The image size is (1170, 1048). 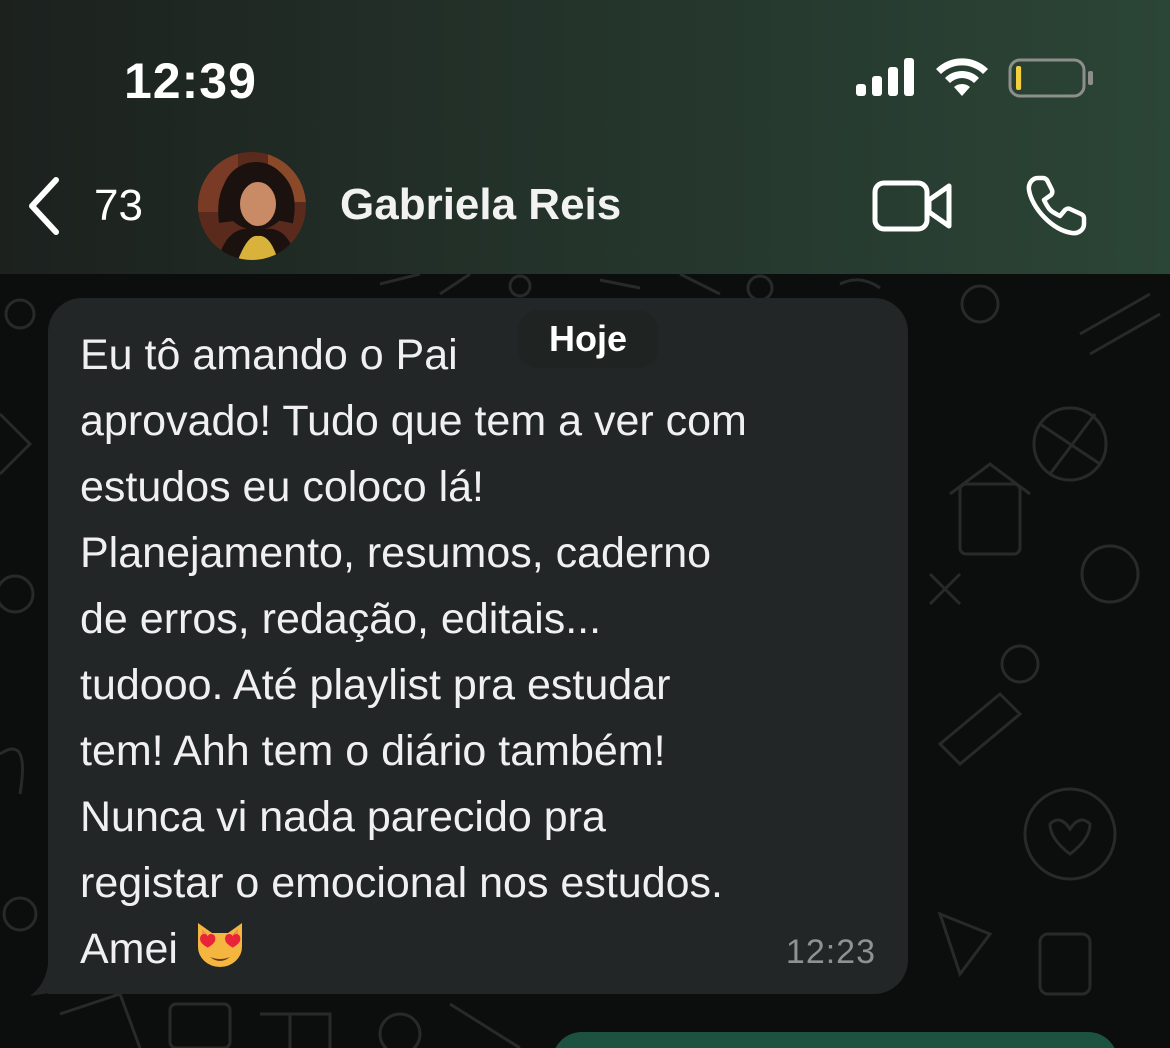 I want to click on message-line: tem! Ahh tem o diário também!, so click(x=373, y=751).